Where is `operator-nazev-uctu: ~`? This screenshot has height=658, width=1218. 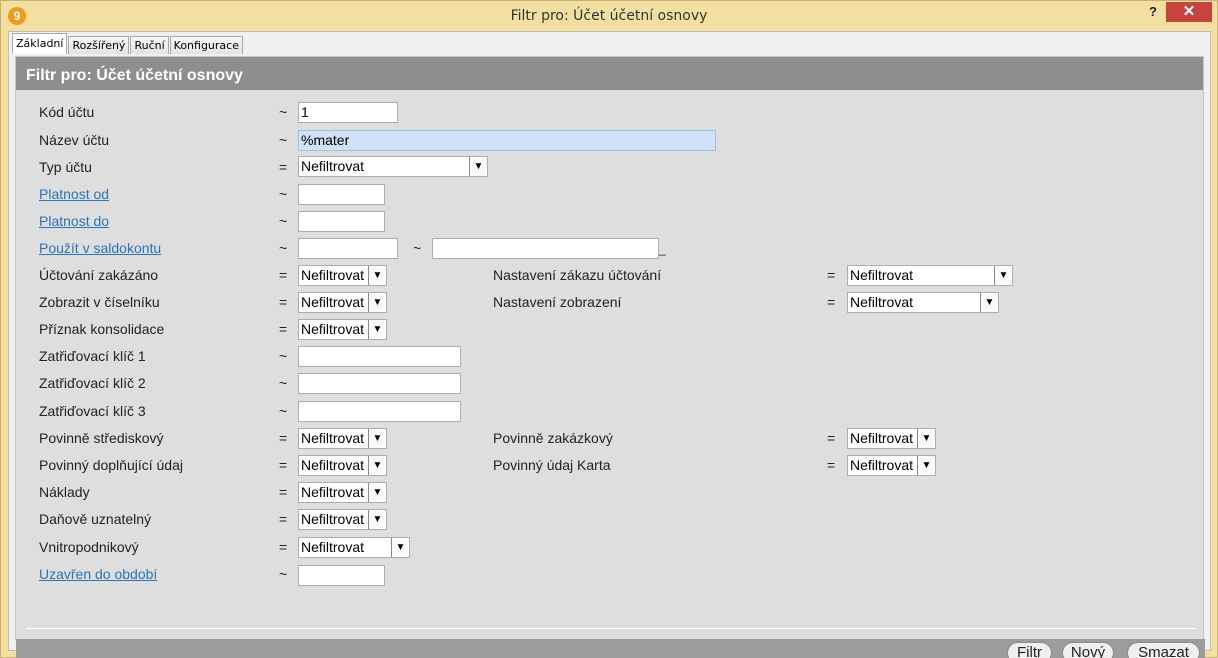 operator-nazev-uctu: ~ is located at coordinates (283, 140).